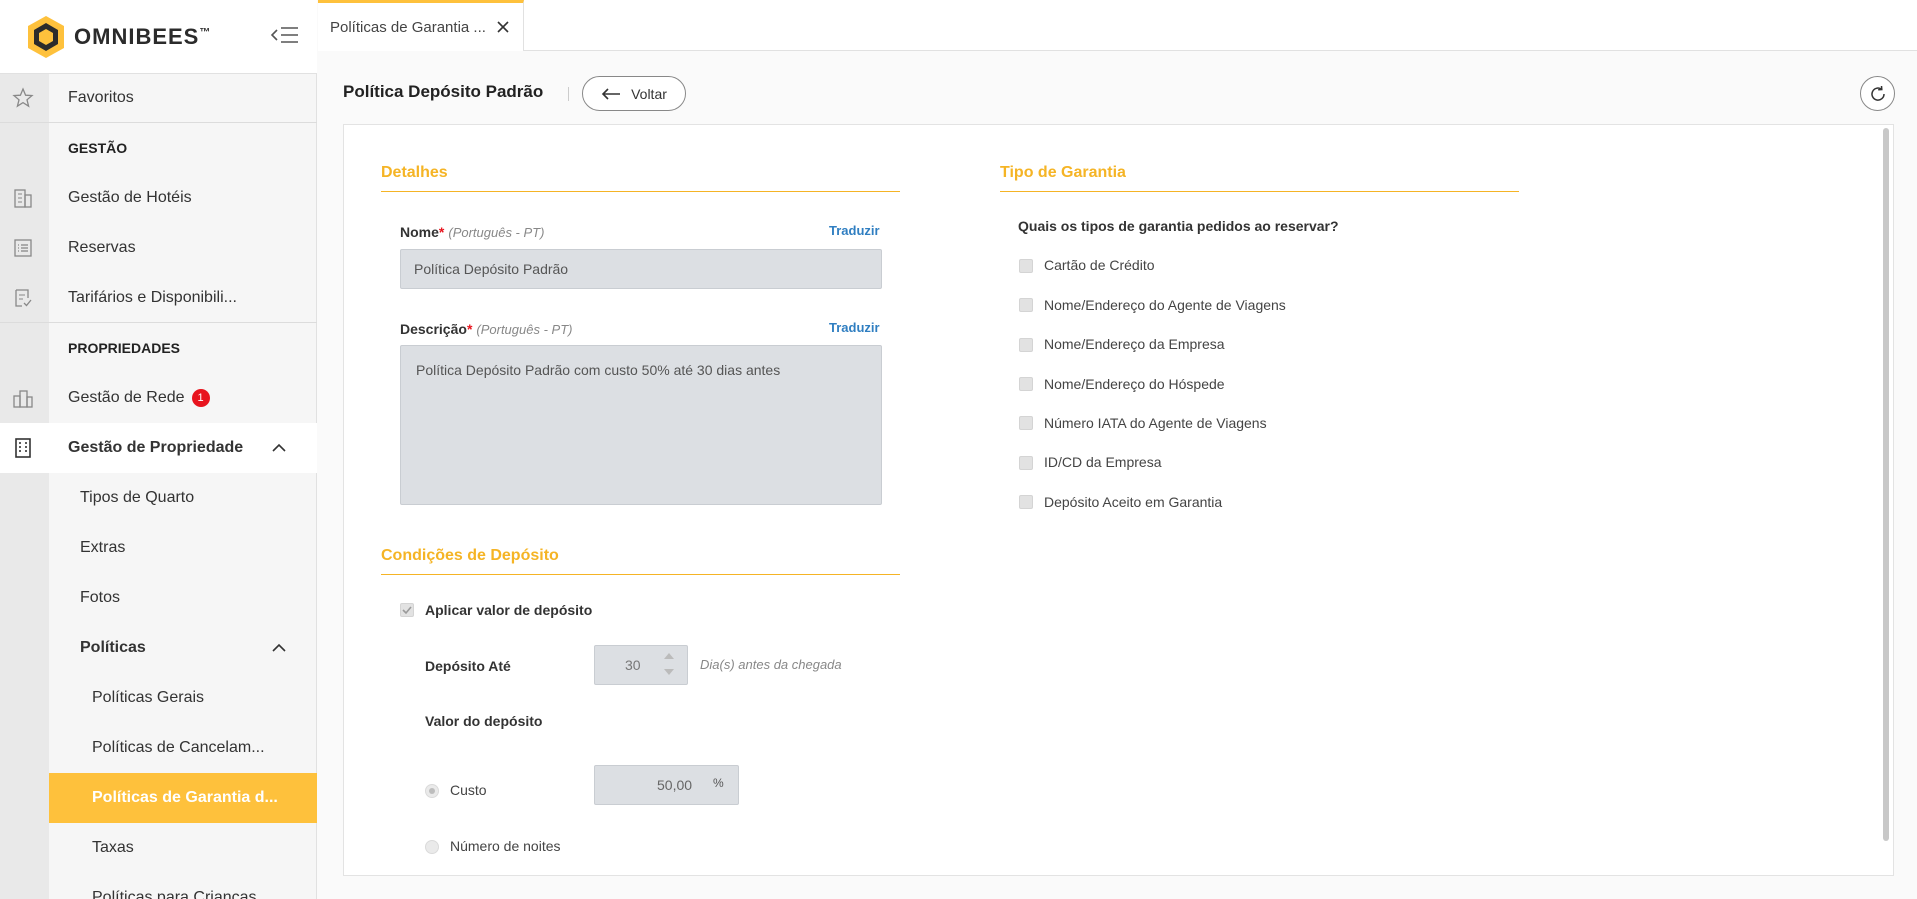 This screenshot has height=899, width=1917. I want to click on back-button: Voltar, so click(634, 93).